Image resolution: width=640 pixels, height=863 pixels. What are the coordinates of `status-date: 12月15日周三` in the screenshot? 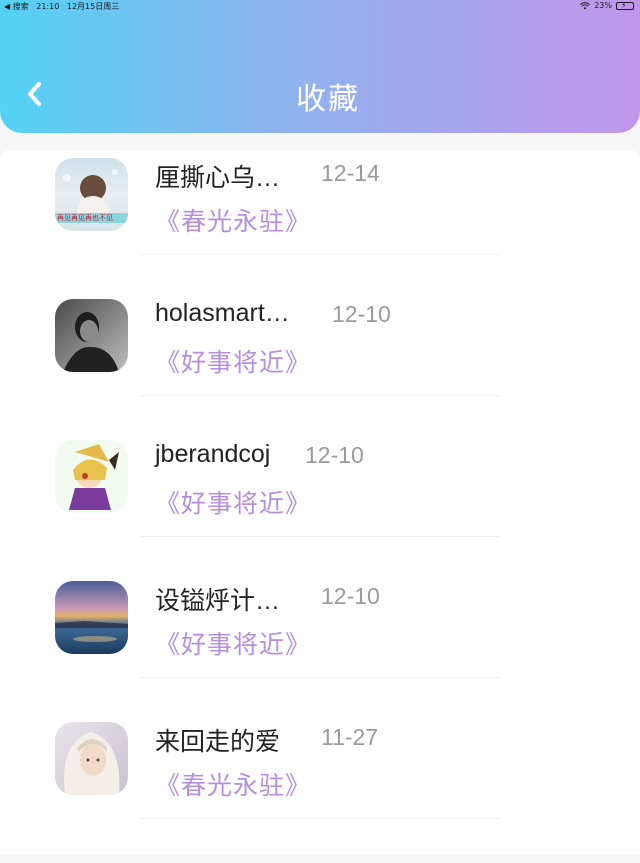 It's located at (93, 6).